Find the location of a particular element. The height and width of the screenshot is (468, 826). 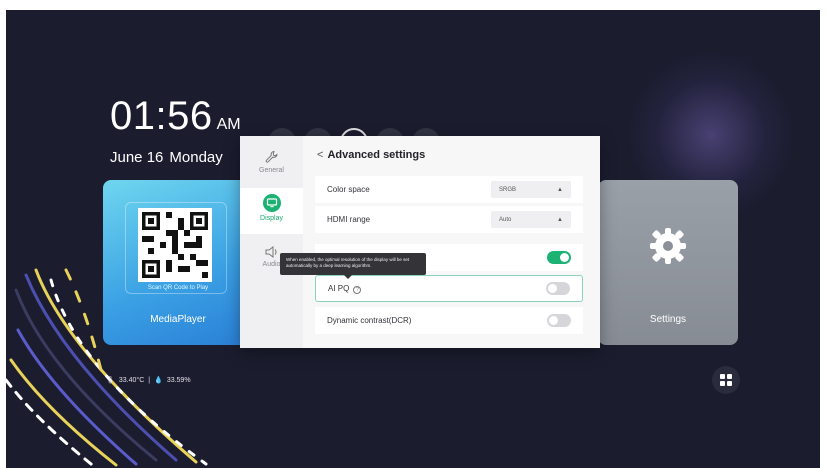

dcr-label: Dynamic contrast(DCR) is located at coordinates (369, 320).